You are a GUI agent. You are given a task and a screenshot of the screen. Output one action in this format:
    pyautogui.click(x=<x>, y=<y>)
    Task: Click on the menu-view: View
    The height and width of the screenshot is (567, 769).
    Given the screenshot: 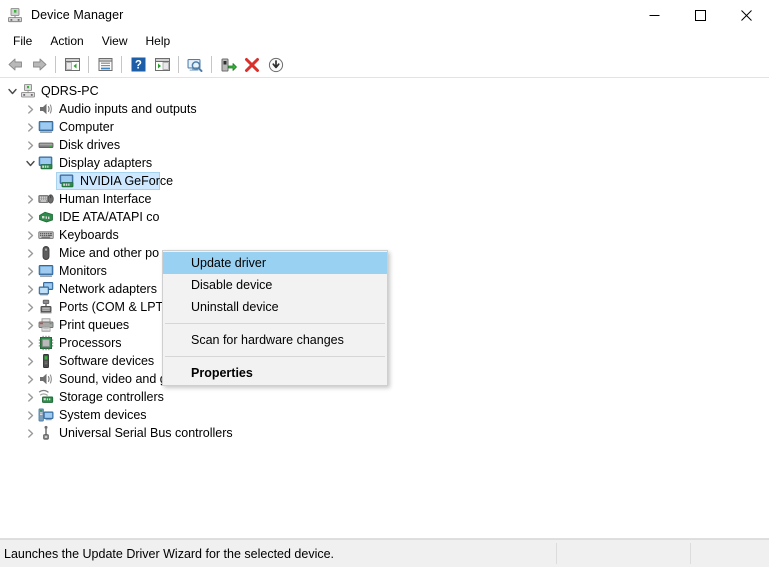 What is the action you would take?
    pyautogui.click(x=115, y=41)
    